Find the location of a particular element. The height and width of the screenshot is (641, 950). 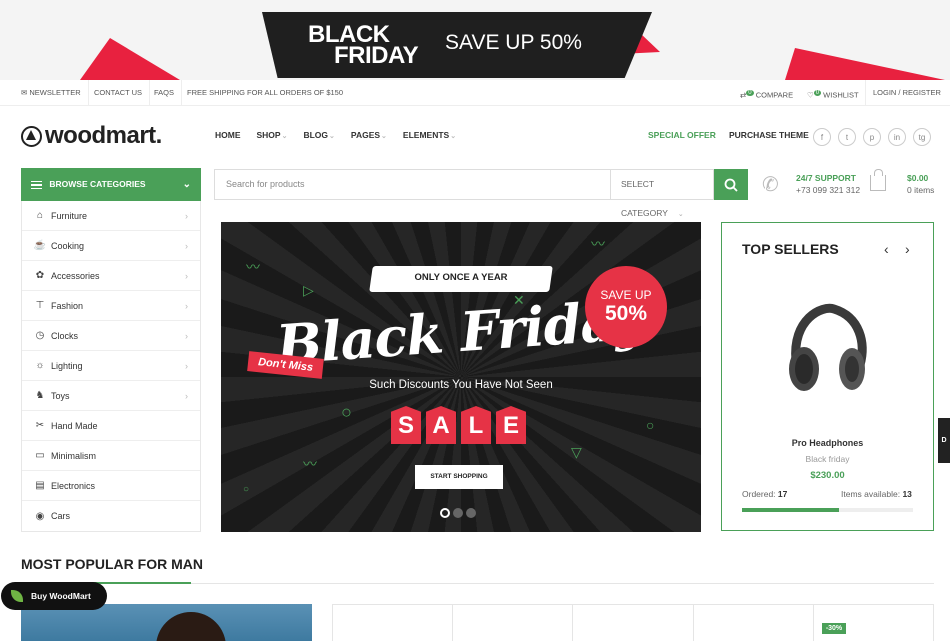

telegram-icon: tg is located at coordinates (922, 137).